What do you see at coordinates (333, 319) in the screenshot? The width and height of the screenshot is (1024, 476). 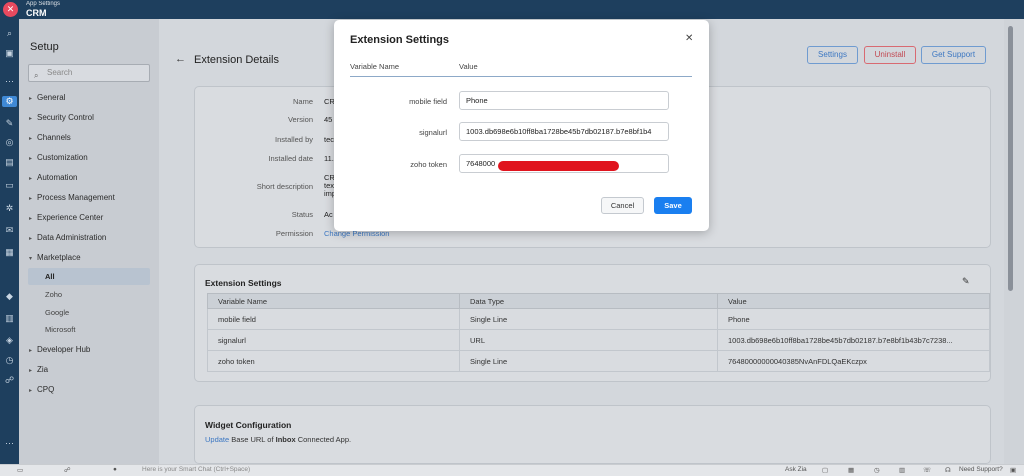 I see `table-cell: mobile field` at bounding box center [333, 319].